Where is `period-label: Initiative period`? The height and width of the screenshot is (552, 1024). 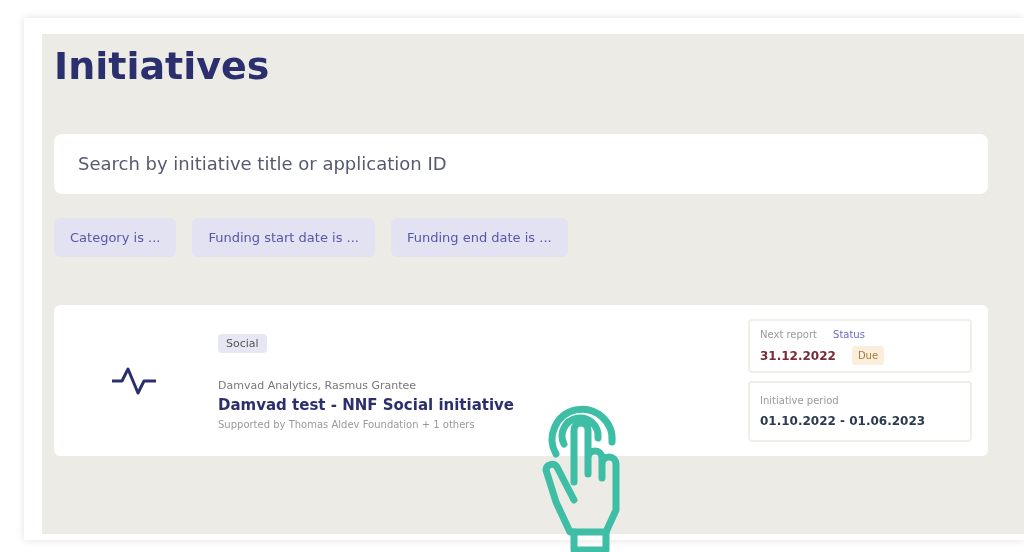 period-label: Initiative period is located at coordinates (800, 401).